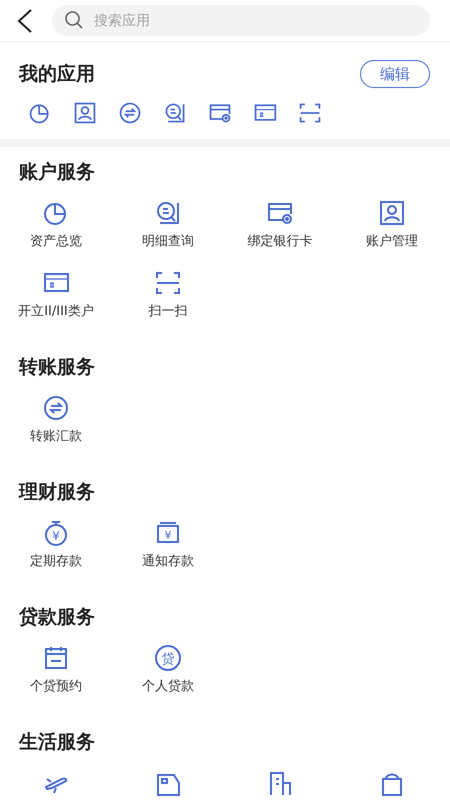 The image size is (450, 800). Describe the element at coordinates (168, 658) in the screenshot. I see `loan-icon: 贷` at that location.